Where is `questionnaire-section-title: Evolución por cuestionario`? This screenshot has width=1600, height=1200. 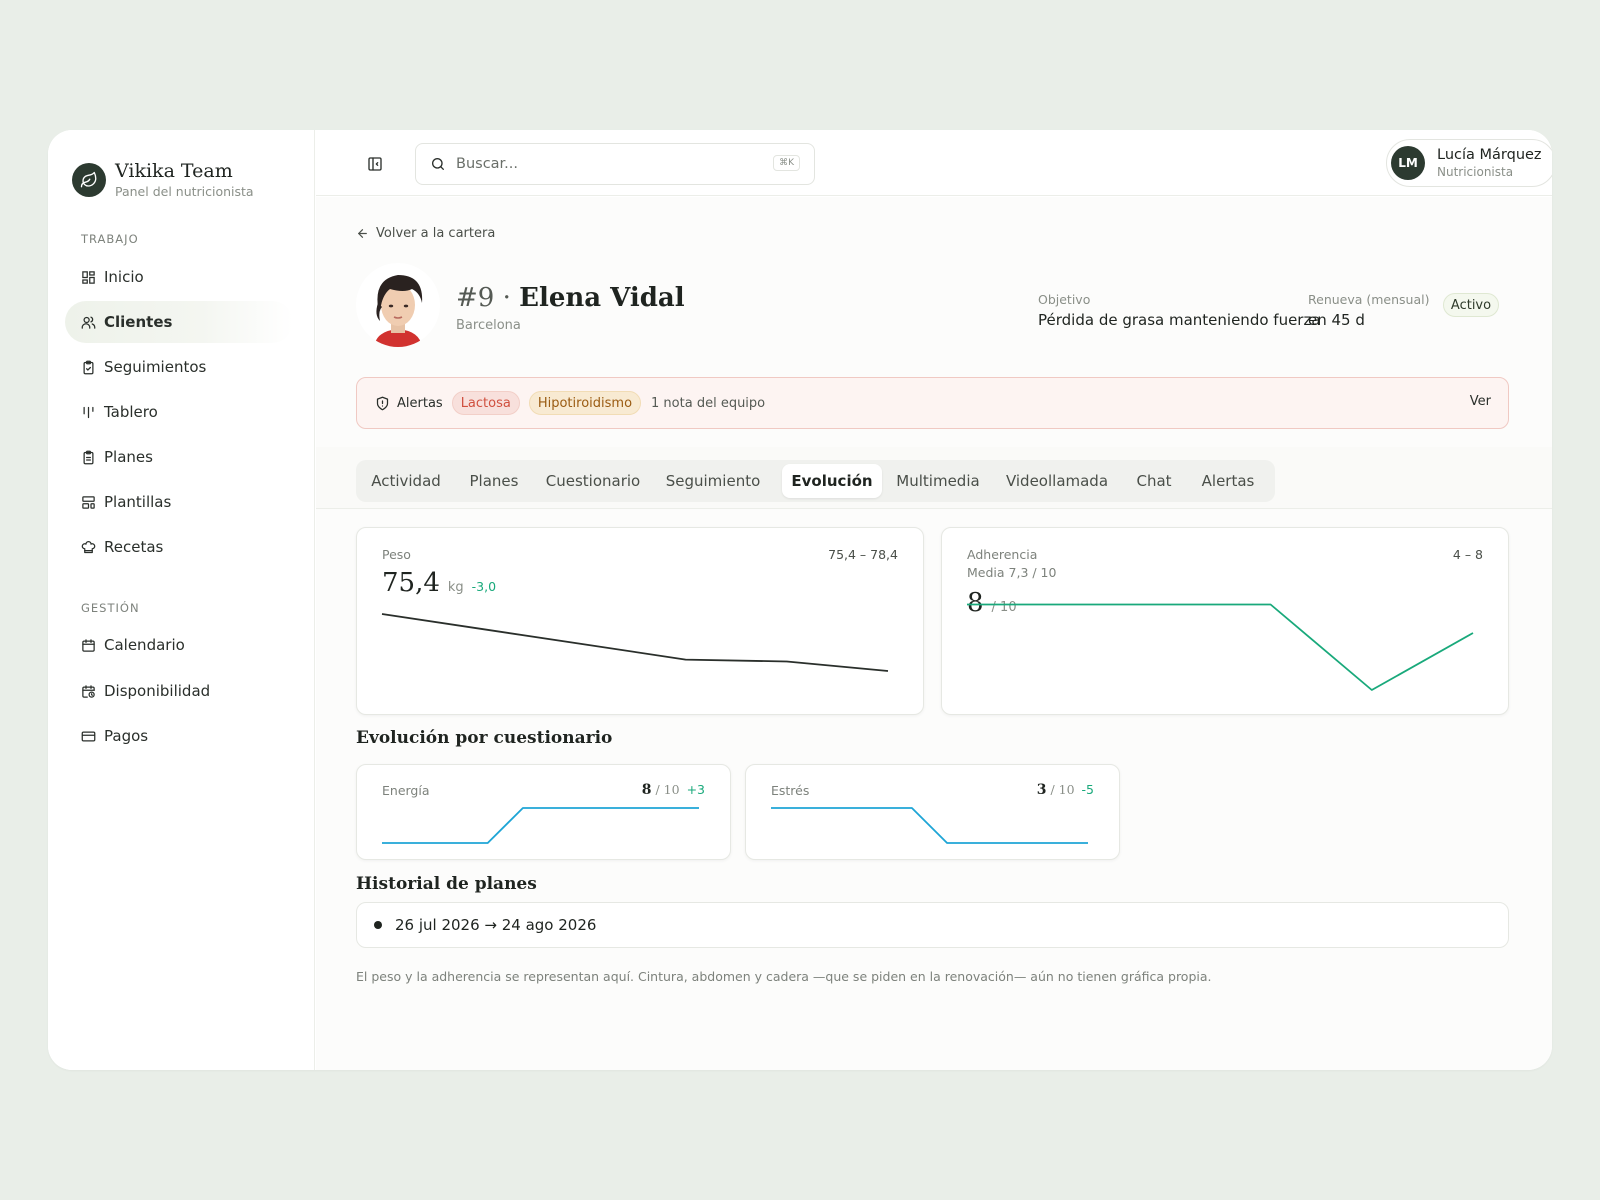
questionnaire-section-title: Evolución por cuestionario is located at coordinates (484, 738).